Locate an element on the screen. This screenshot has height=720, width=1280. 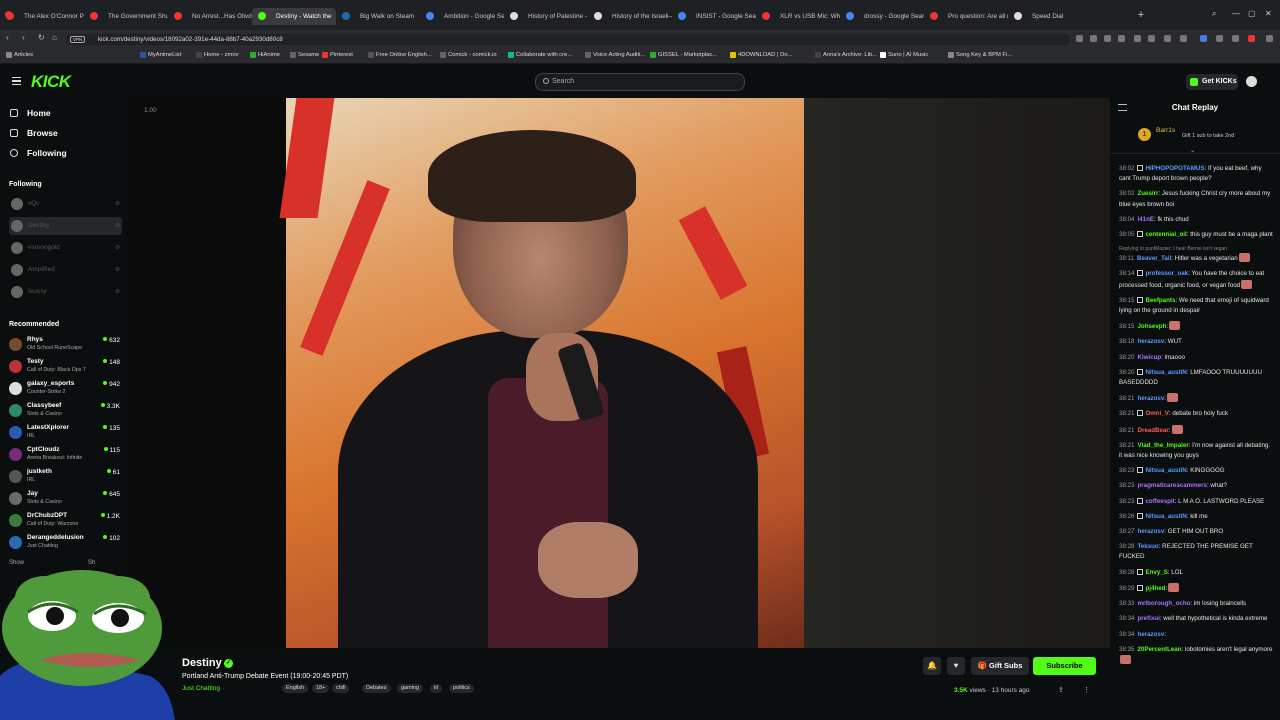
browser-tab: INSIST - Google Search is located at coordinates (714, 16).